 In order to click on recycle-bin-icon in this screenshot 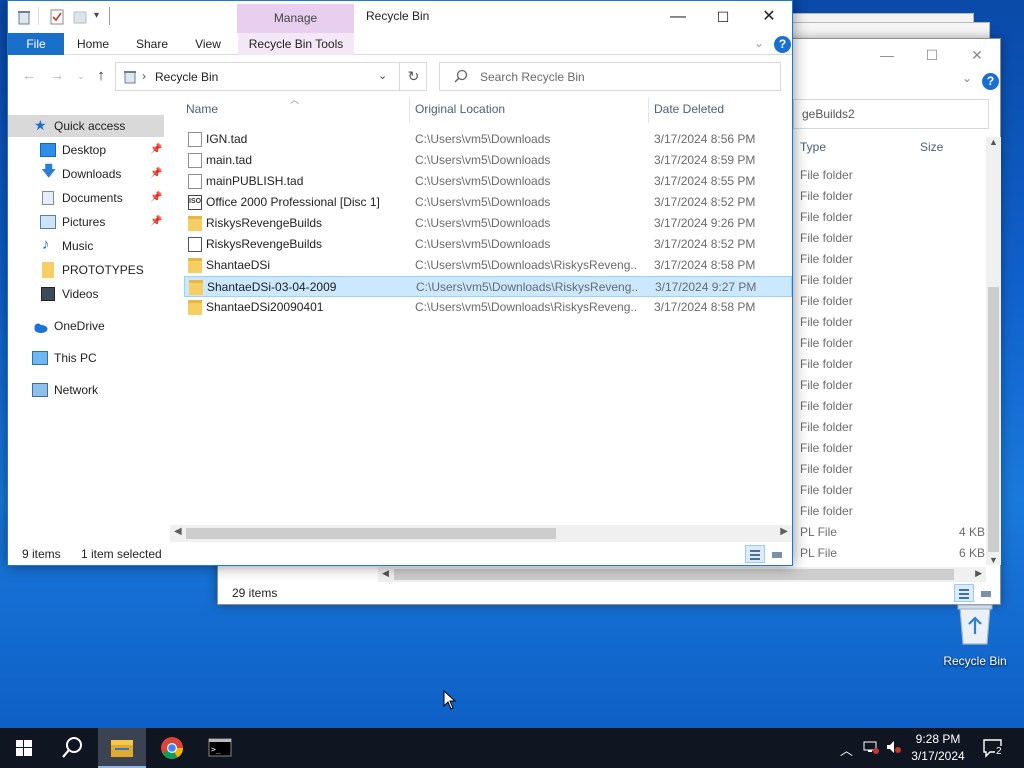, I will do `click(24, 17)`.